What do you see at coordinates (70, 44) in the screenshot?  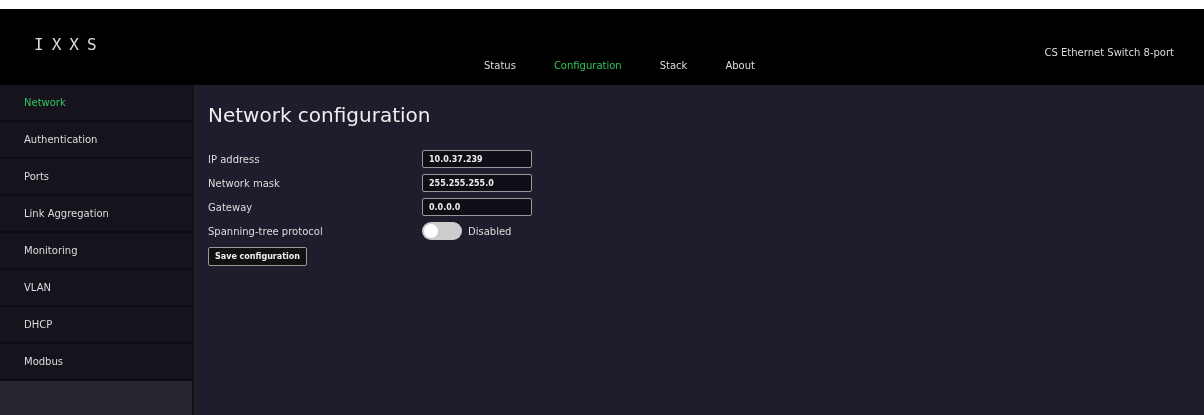 I see `logo: IXXS` at bounding box center [70, 44].